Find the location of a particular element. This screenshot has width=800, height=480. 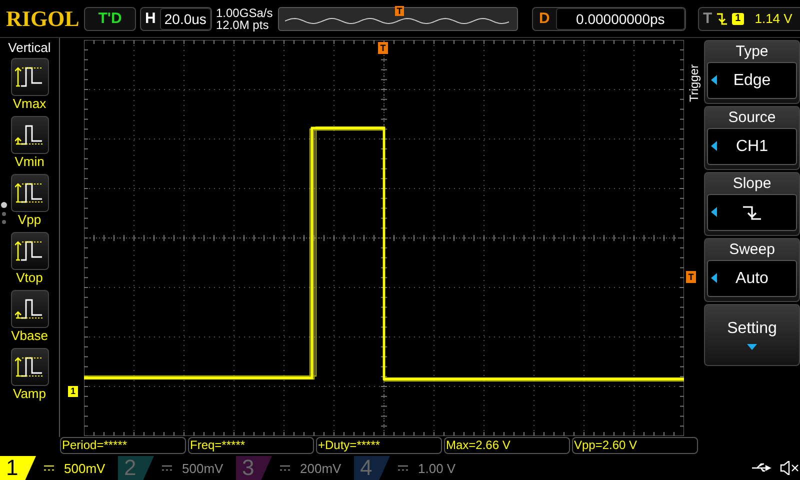

delay-value: 0.00000000ps is located at coordinates (620, 19).